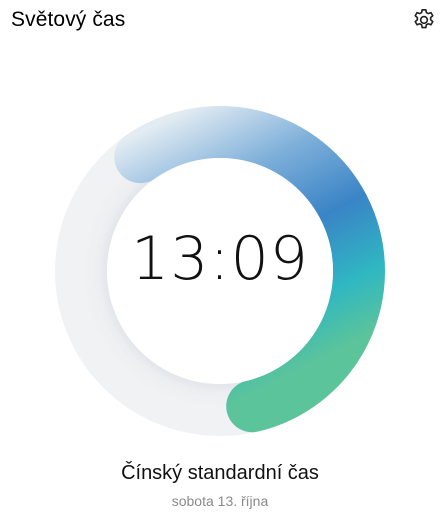 Image resolution: width=440 pixels, height=513 pixels. I want to click on date-label: sobota 13. října, so click(220, 501).